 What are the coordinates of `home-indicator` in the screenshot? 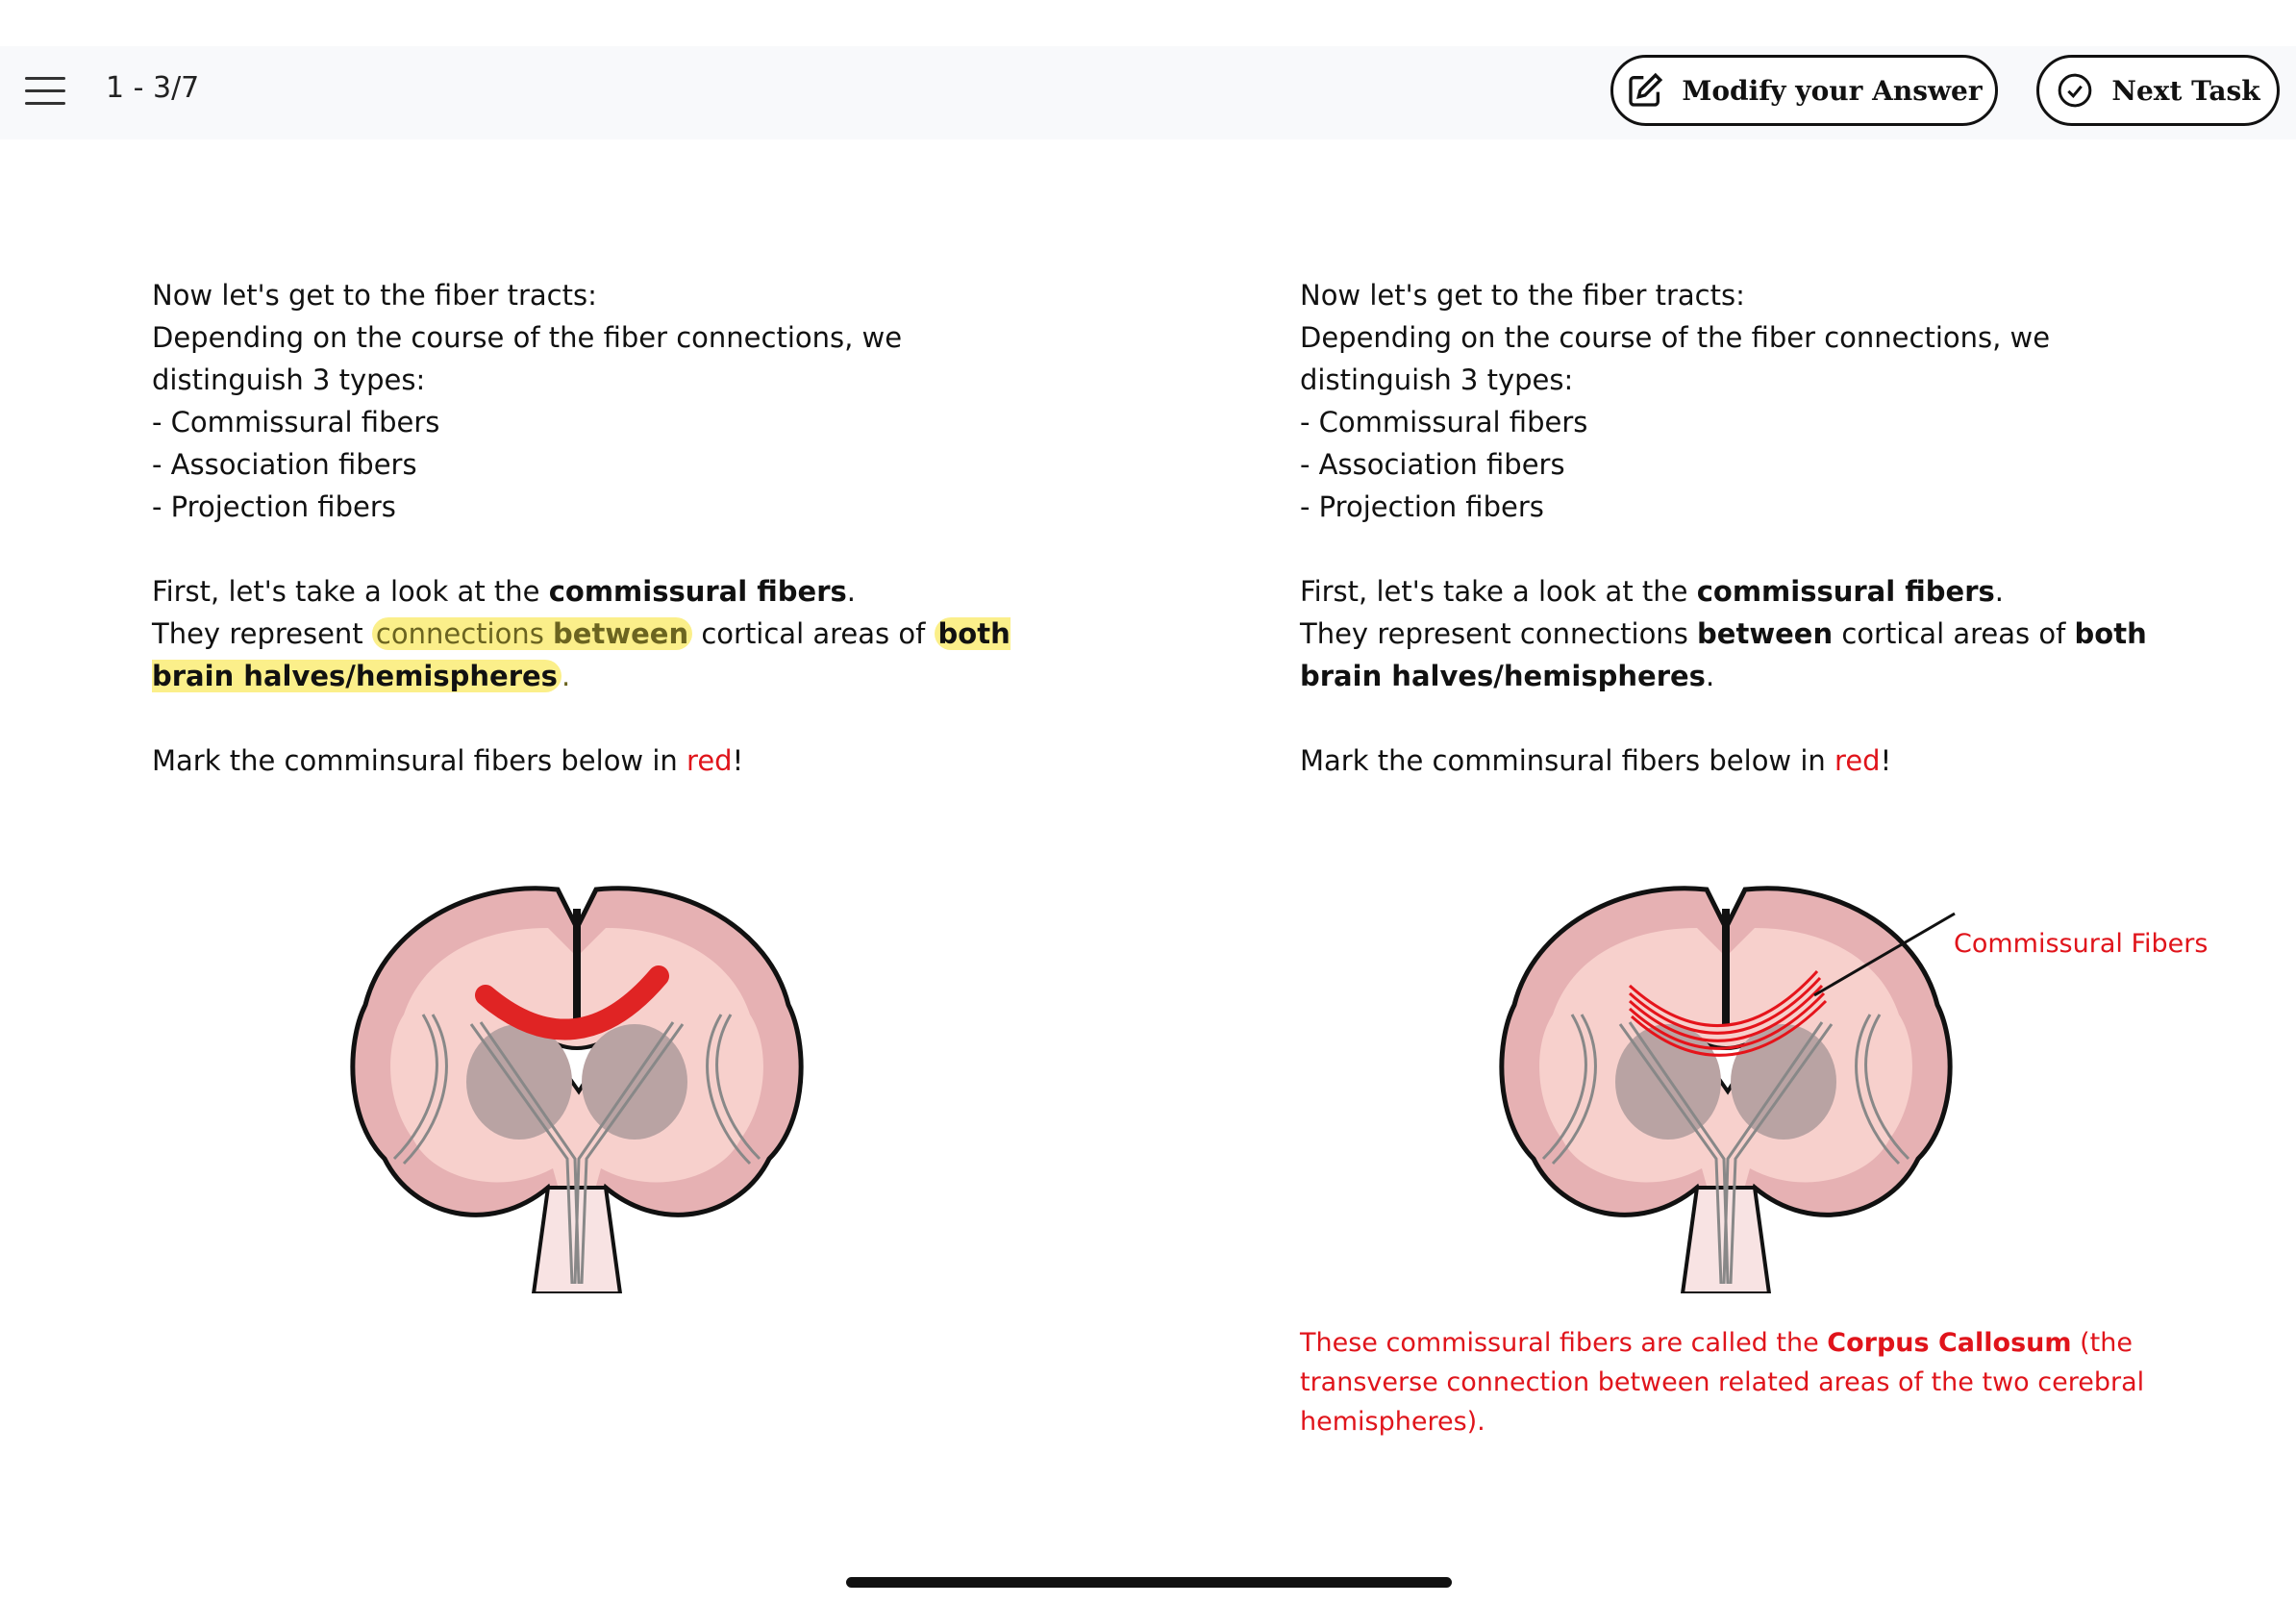 It's located at (1149, 1582).